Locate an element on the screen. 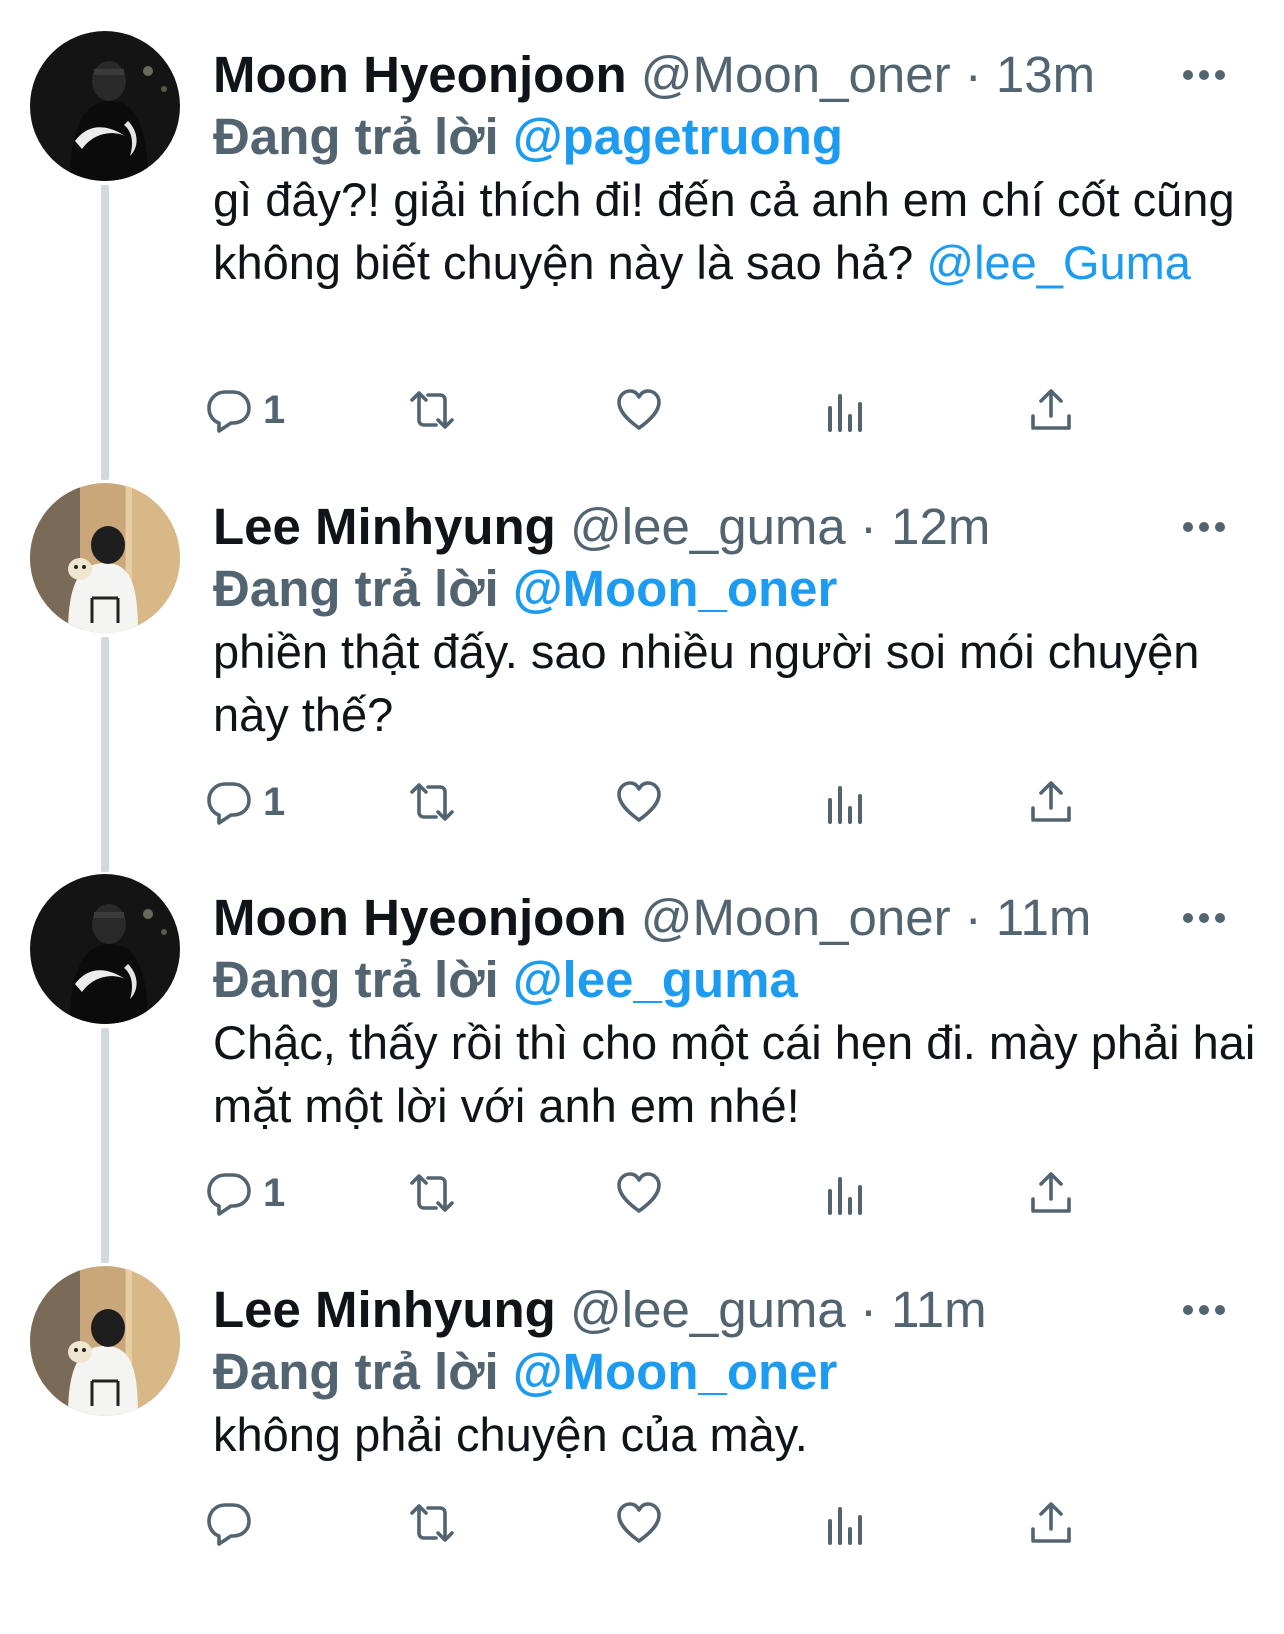 The height and width of the screenshot is (1634, 1284). replying-to: Đang trả lời @pagetruong is located at coordinates (528, 137).